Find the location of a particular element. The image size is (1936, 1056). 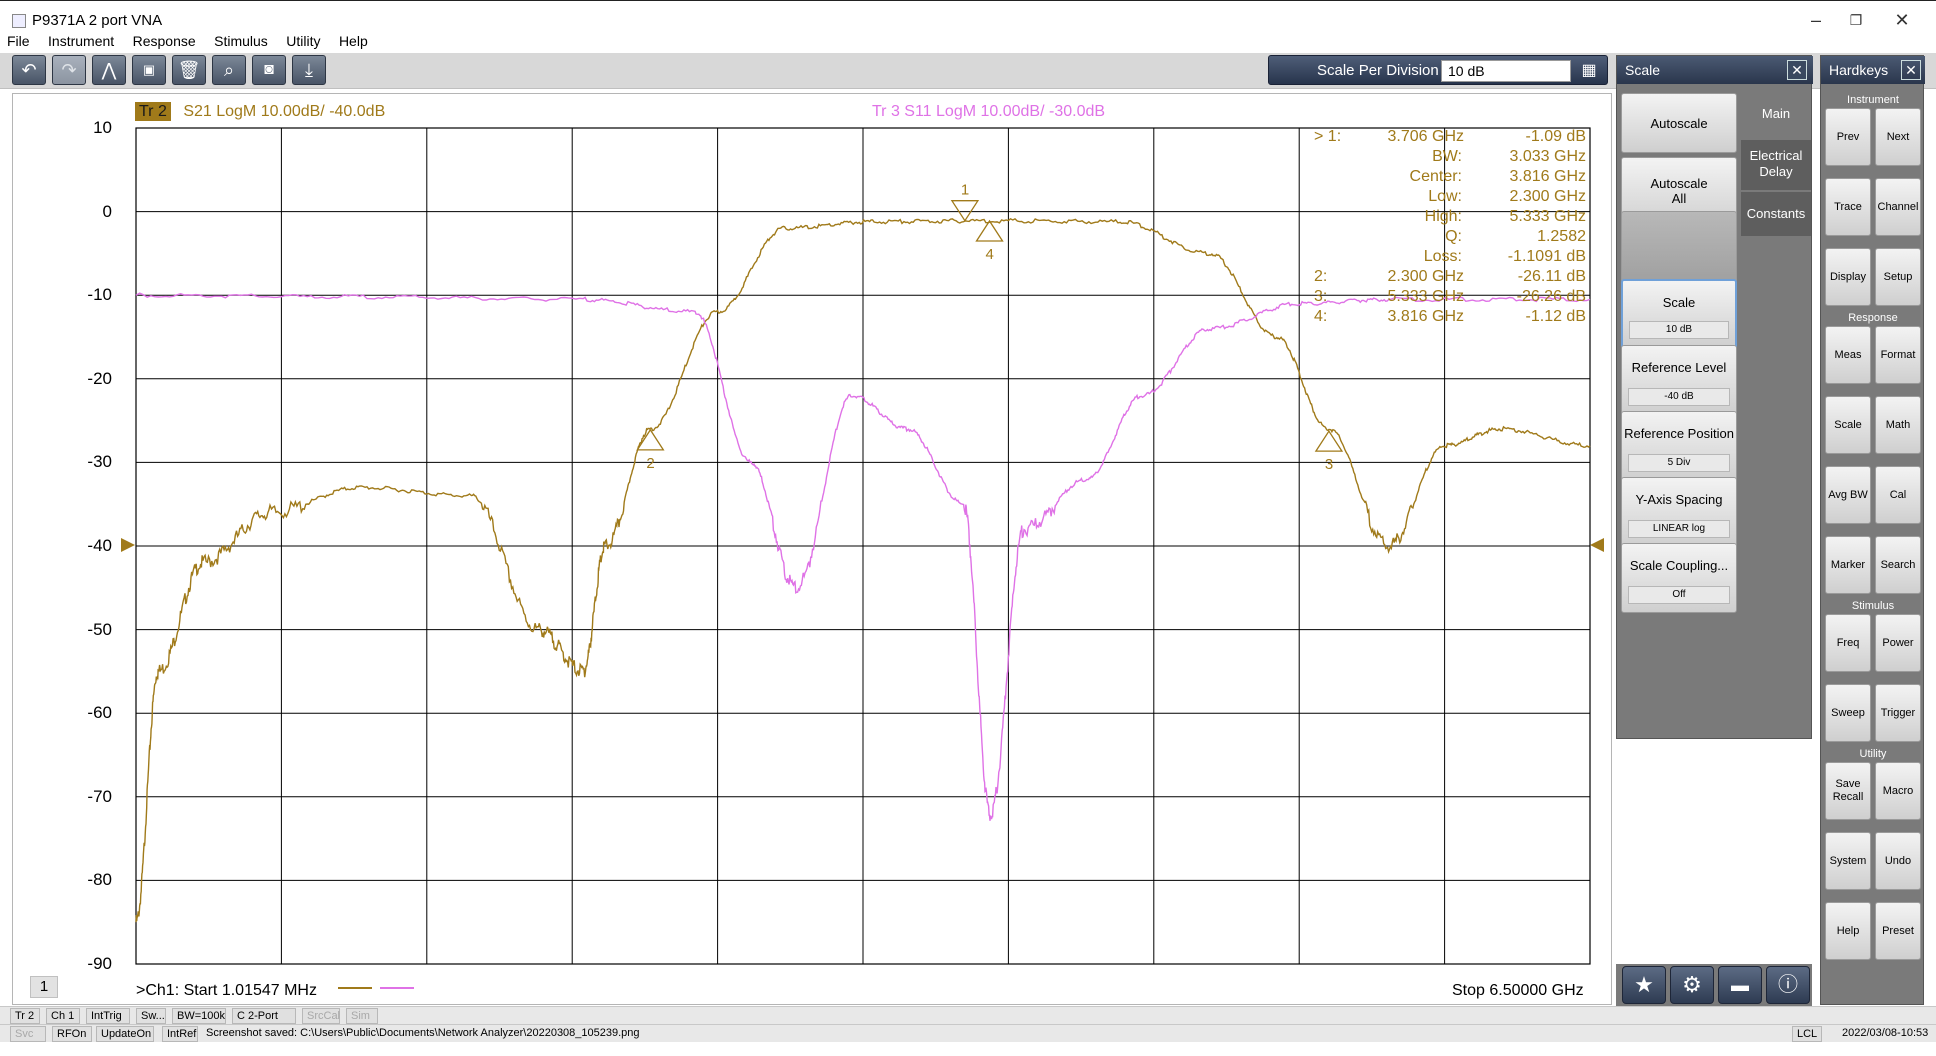

status2-item-3: IntRef is located at coordinates (180, 1034).